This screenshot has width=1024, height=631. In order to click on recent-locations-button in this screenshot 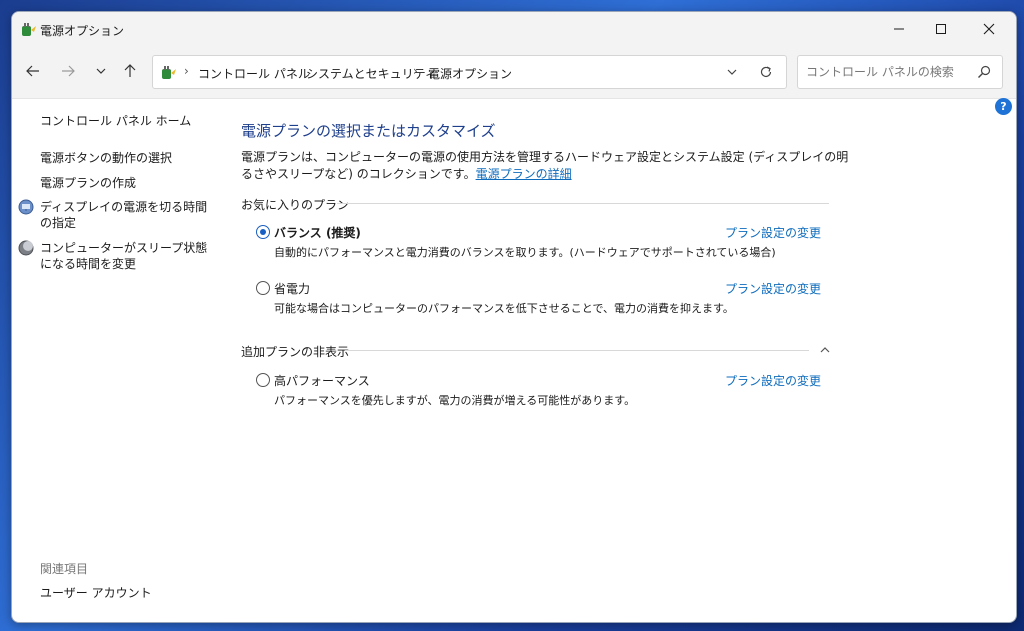, I will do `click(101, 71)`.